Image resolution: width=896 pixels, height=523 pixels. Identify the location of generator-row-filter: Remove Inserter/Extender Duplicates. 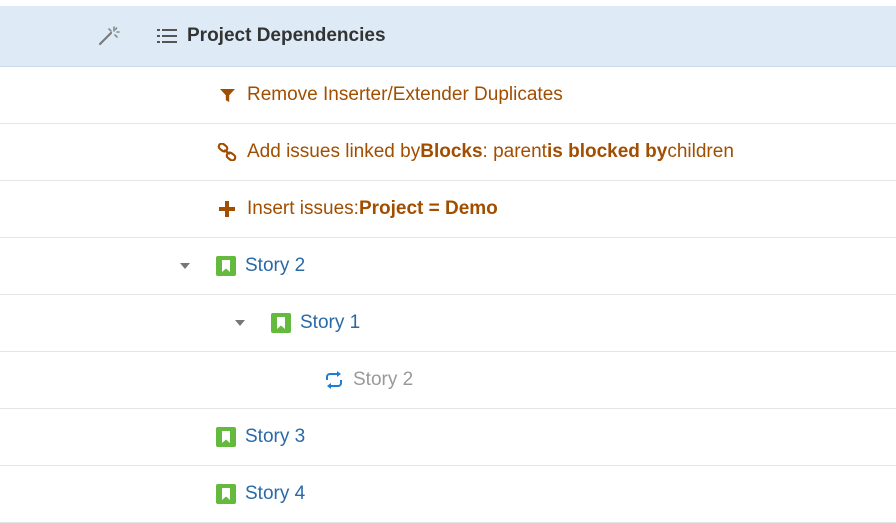
(448, 95).